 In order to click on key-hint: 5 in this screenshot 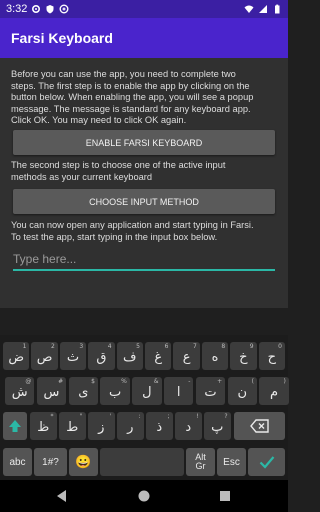, I will do `click(138, 346)`.